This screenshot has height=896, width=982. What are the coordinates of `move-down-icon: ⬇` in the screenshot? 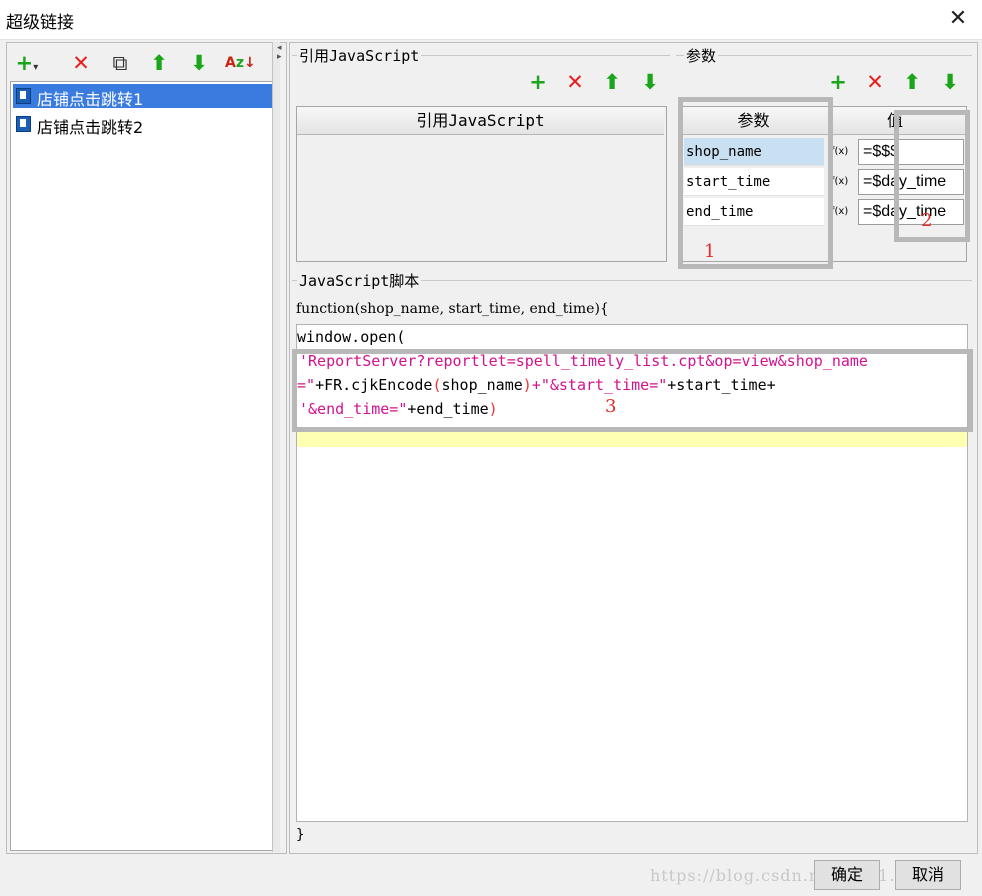 It's located at (199, 63).